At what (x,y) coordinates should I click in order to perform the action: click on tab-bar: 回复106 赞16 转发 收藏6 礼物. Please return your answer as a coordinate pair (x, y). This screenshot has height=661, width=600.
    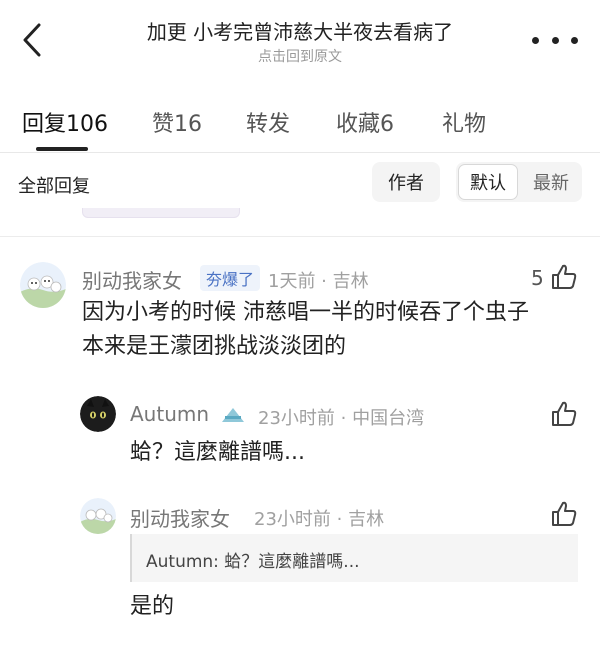
    Looking at the image, I should click on (300, 126).